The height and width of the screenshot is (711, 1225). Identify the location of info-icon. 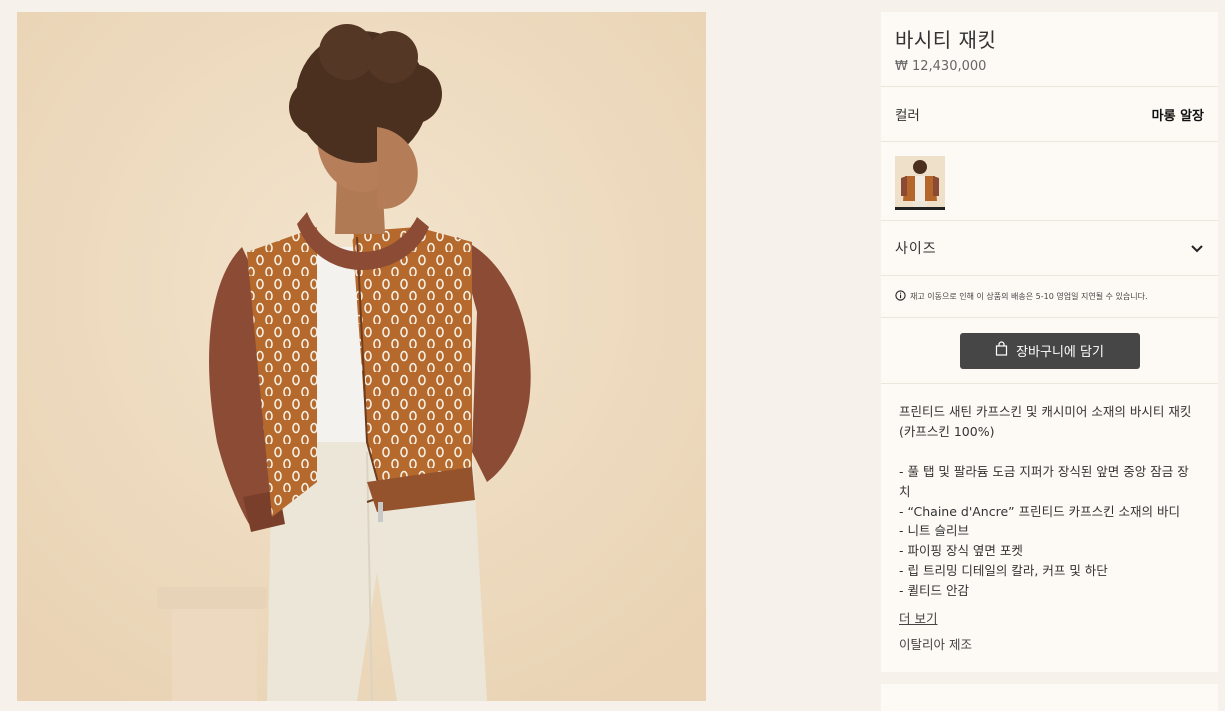
(900, 296).